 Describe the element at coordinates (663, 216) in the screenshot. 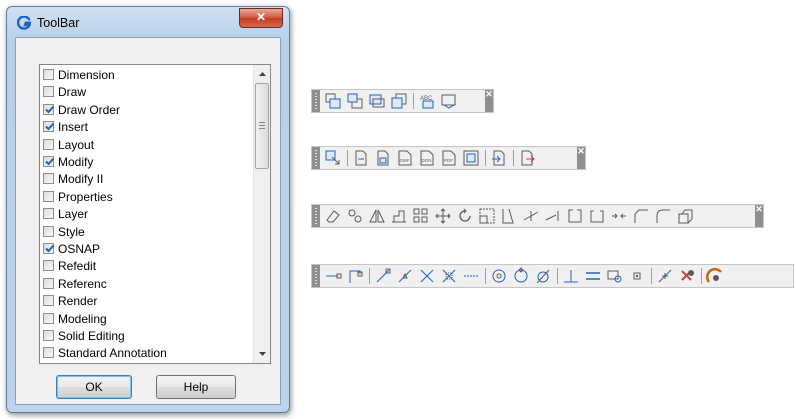

I see `fillet-icon` at that location.